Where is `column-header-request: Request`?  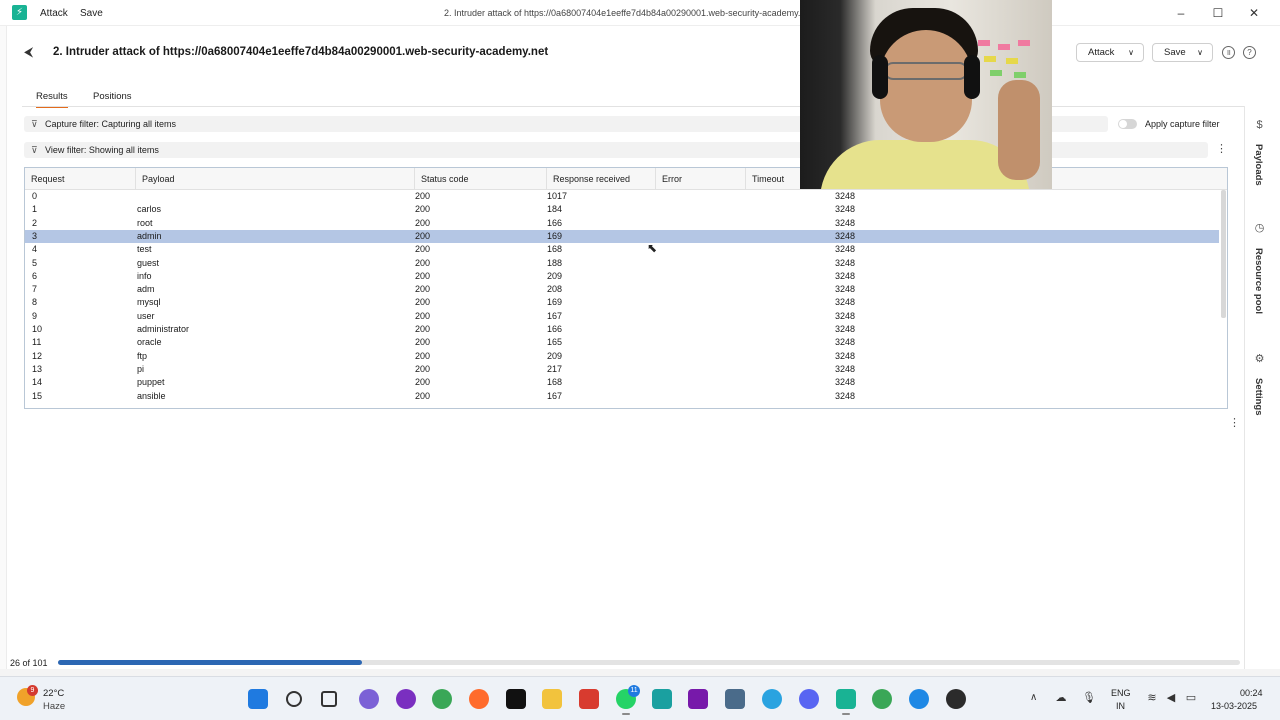 column-header-request: Request is located at coordinates (80, 179).